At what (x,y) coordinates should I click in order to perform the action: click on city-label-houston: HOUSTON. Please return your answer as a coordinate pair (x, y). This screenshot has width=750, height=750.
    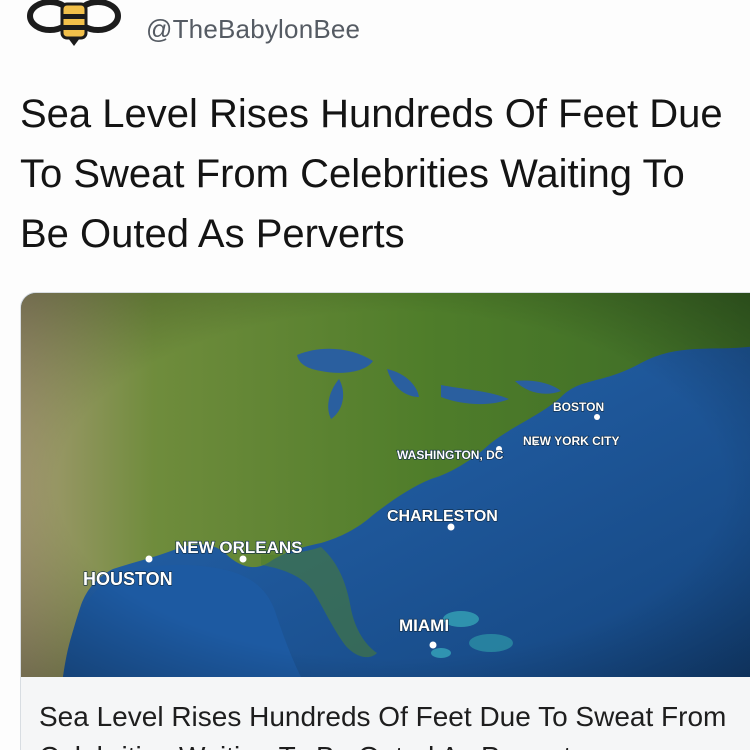
    Looking at the image, I should click on (128, 579).